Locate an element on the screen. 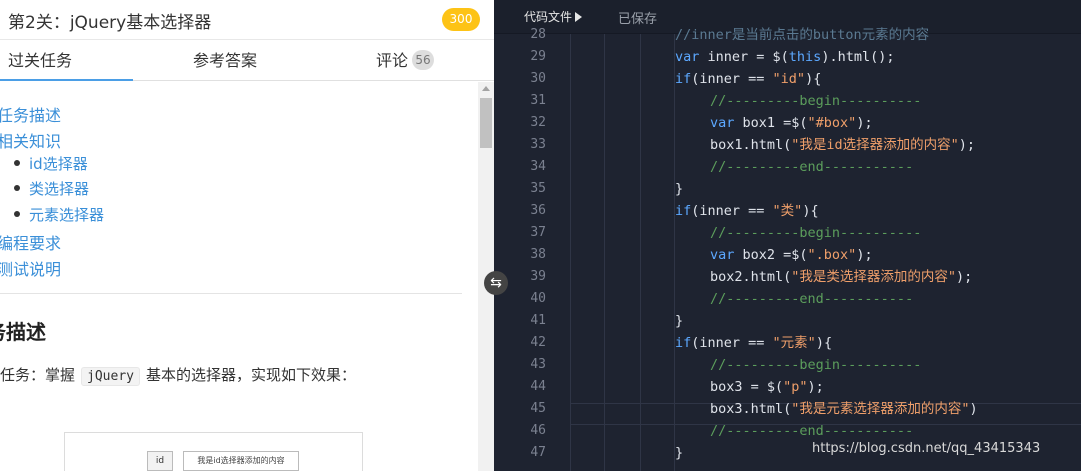  toc-link-programming-requirements: 编程要求 is located at coordinates (30, 242).